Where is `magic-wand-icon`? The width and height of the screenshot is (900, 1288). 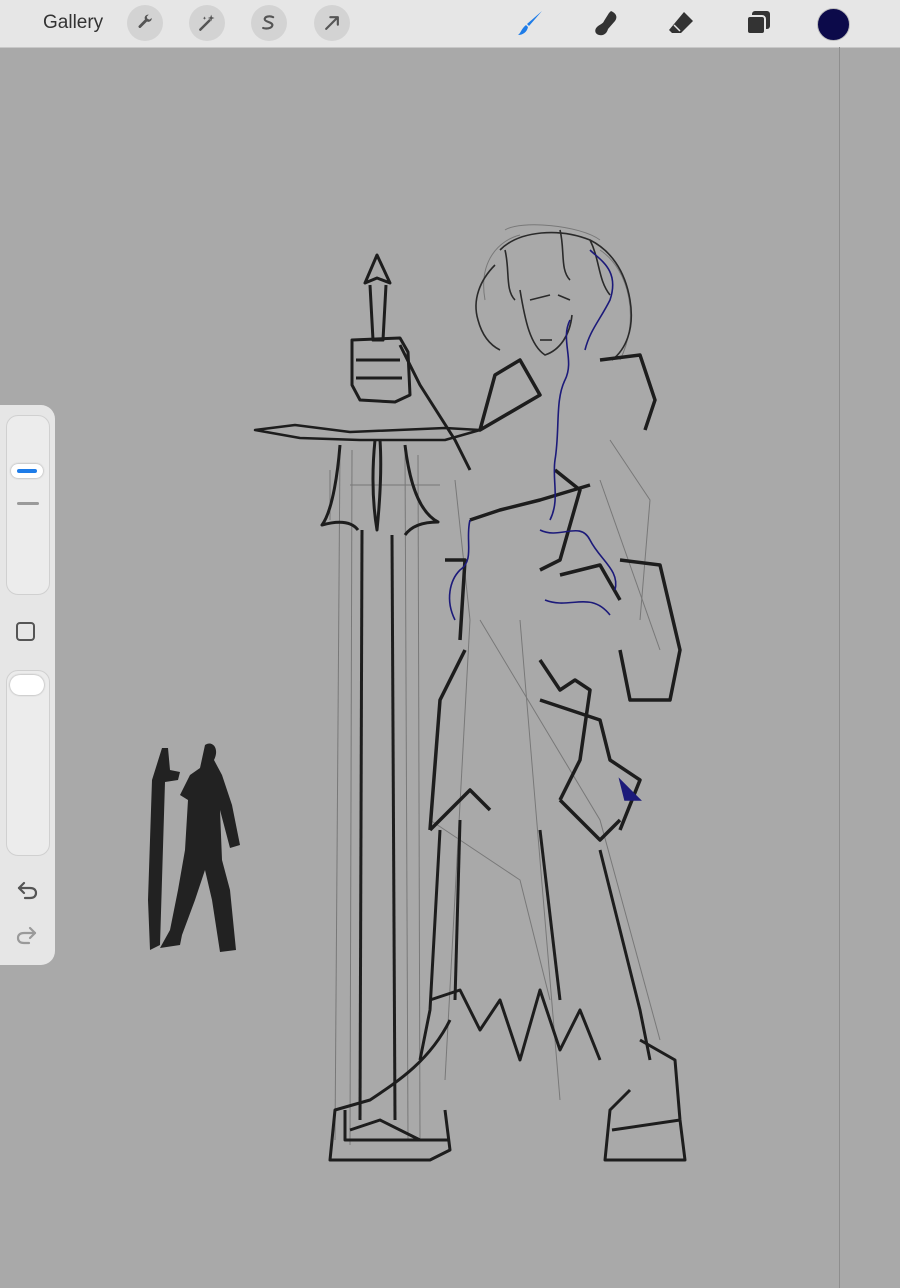 magic-wand-icon is located at coordinates (207, 22).